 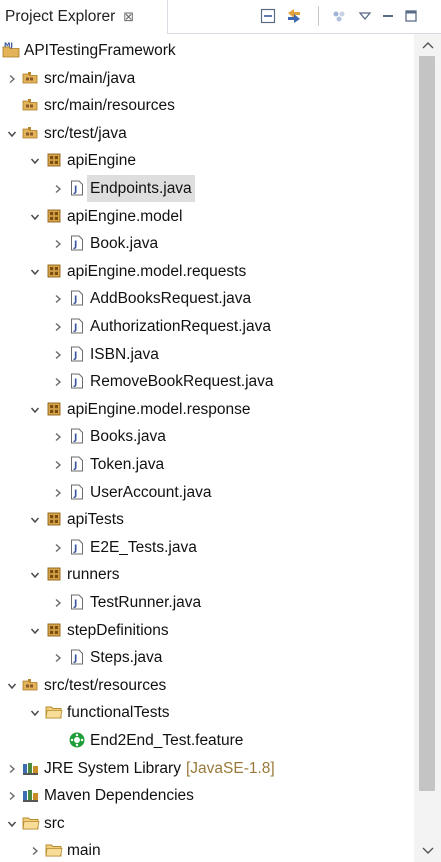 What do you see at coordinates (141, 188) in the screenshot?
I see `tree-item-label: Endpoints.java` at bounding box center [141, 188].